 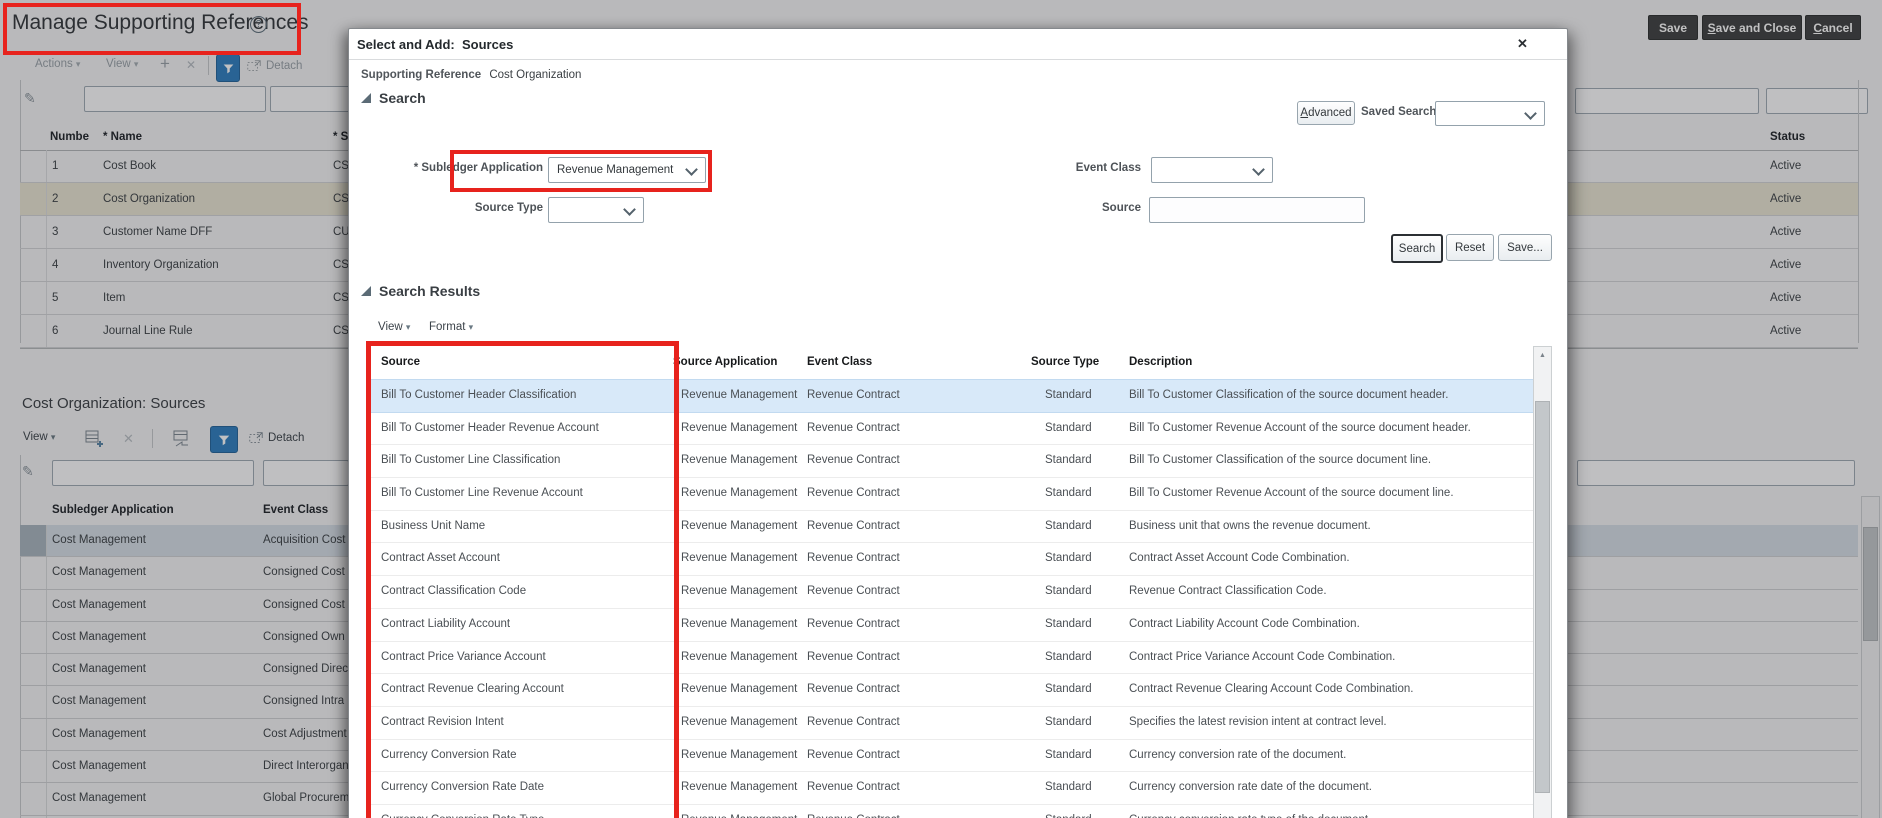 I want to click on column-header-event-class: Event Class, so click(x=839, y=362).